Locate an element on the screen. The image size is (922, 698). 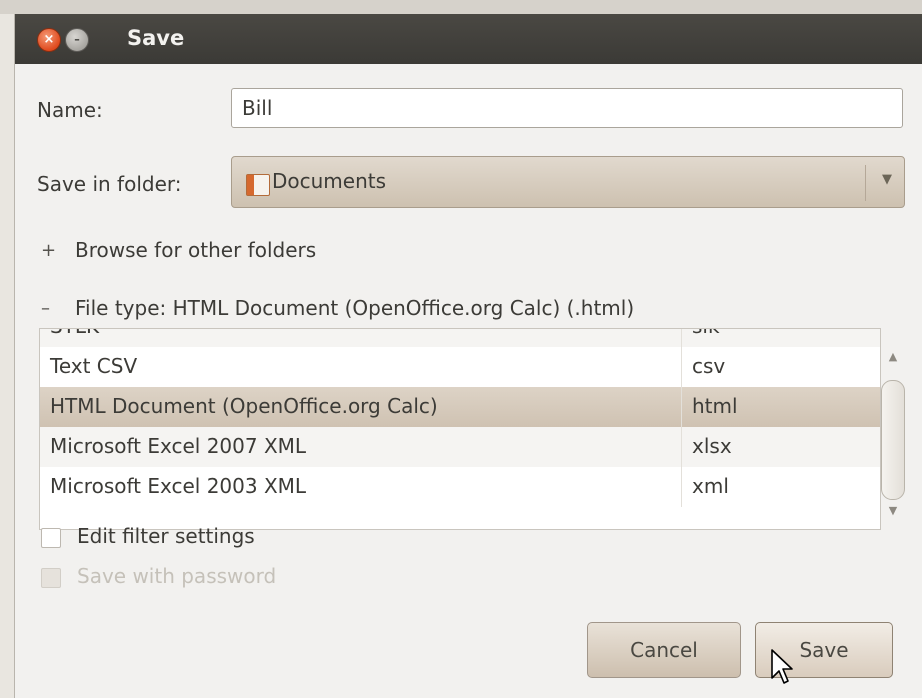
filetype-name: Microsoft Excel 2007 XML is located at coordinates (178, 446).